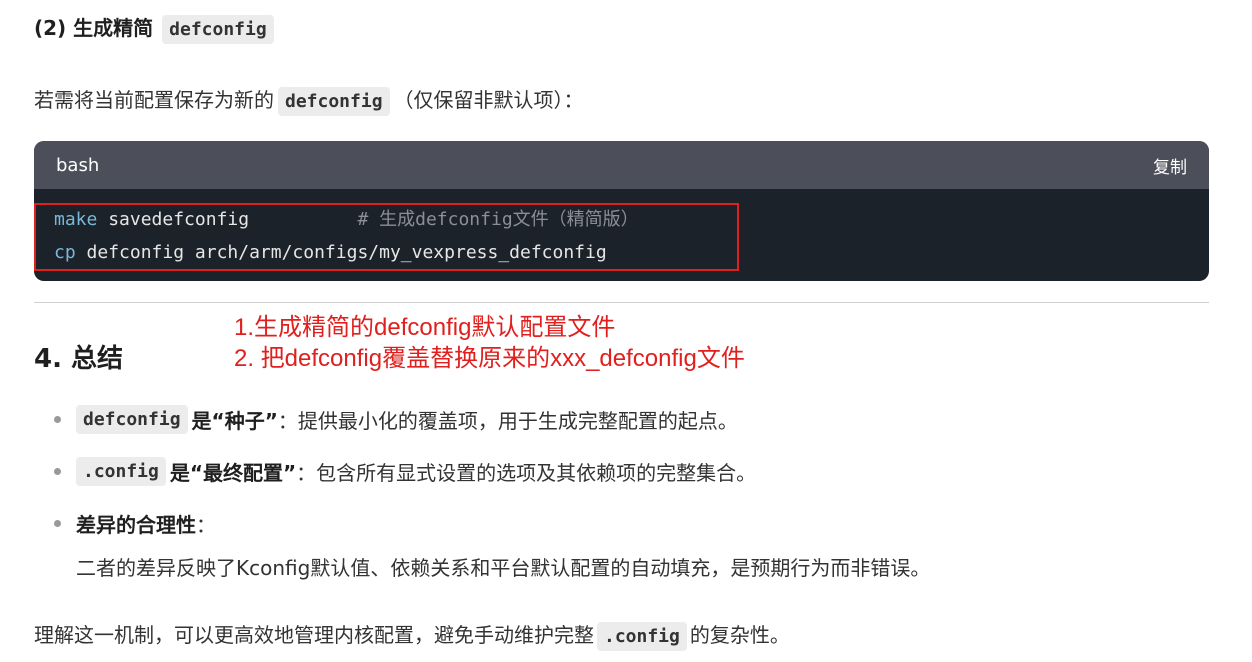 The image size is (1252, 662). What do you see at coordinates (94, 28) in the screenshot?
I see `section-heading-text: (2) 生成精简` at bounding box center [94, 28].